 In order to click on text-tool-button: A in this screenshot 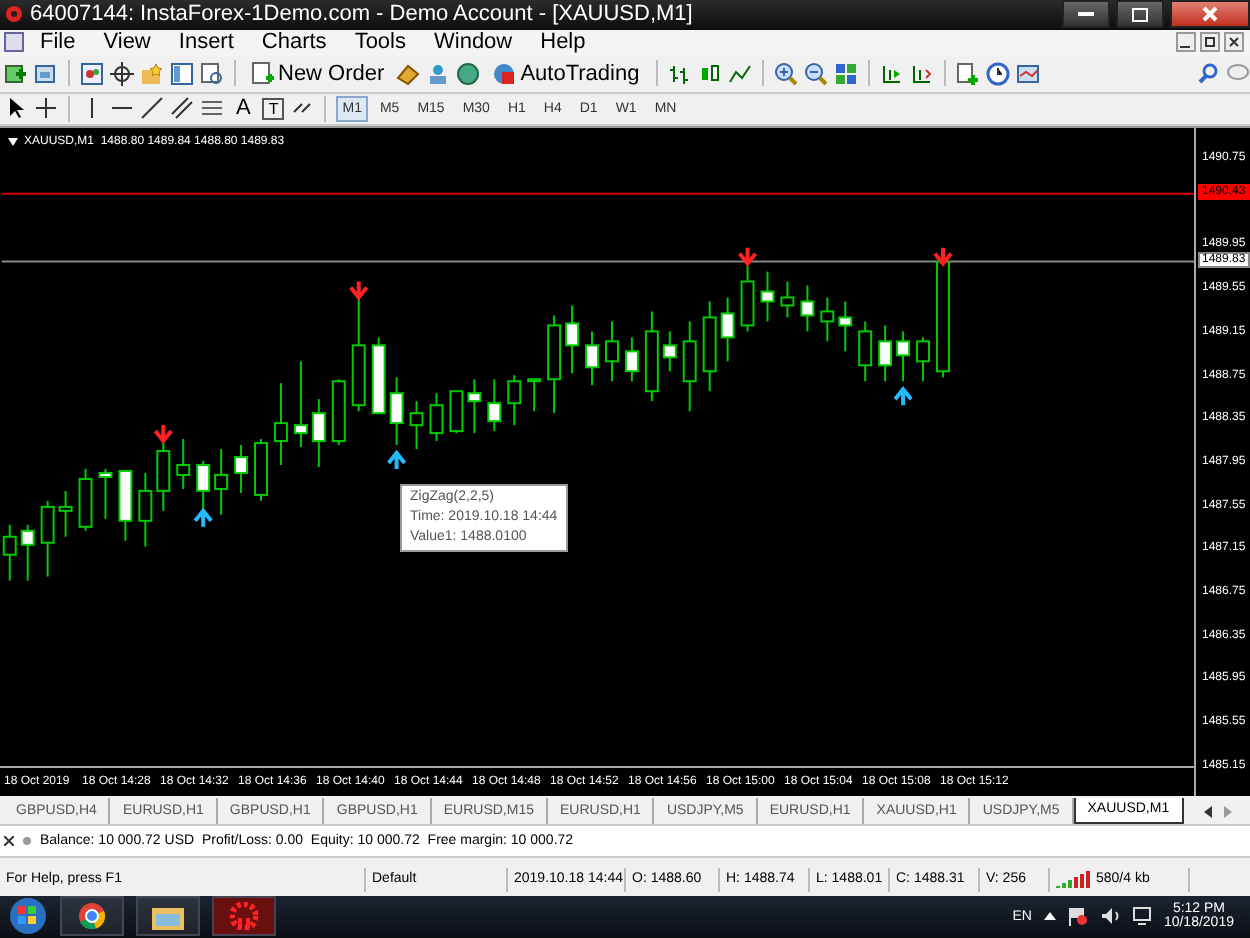, I will do `click(243, 108)`.